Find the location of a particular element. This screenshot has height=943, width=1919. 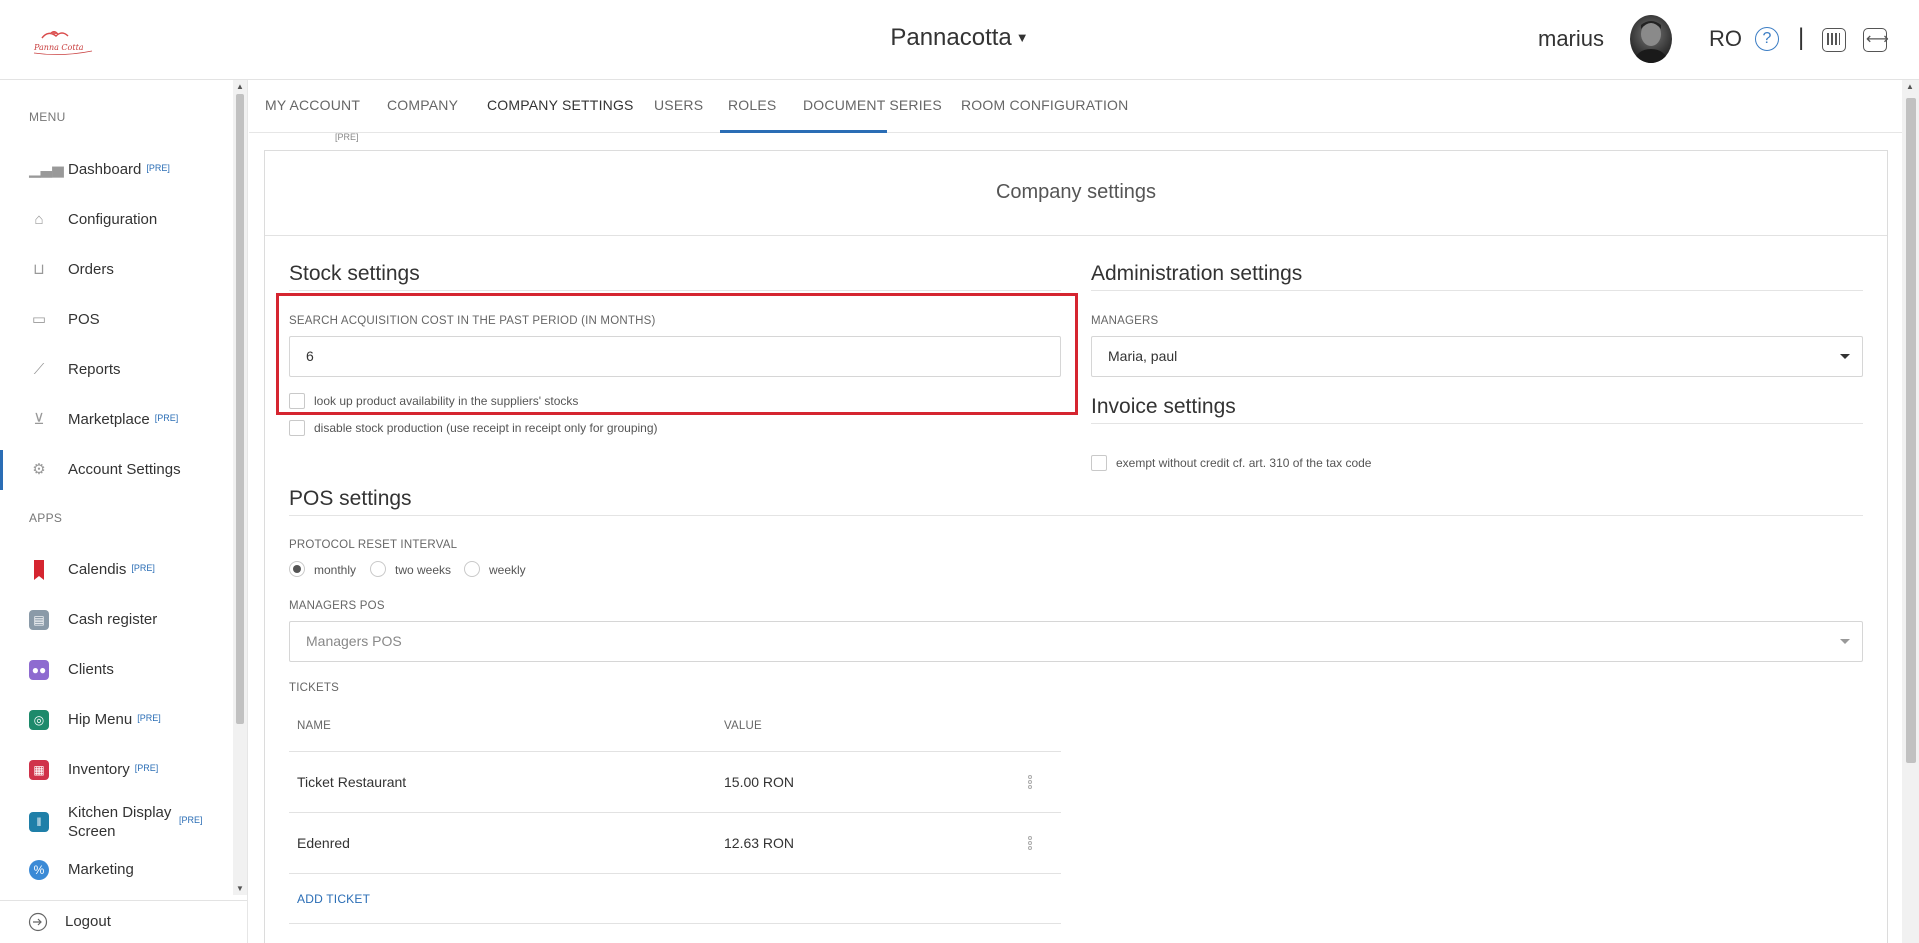

sidebar-item-orders: ⊔ Orders is located at coordinates (116, 270).